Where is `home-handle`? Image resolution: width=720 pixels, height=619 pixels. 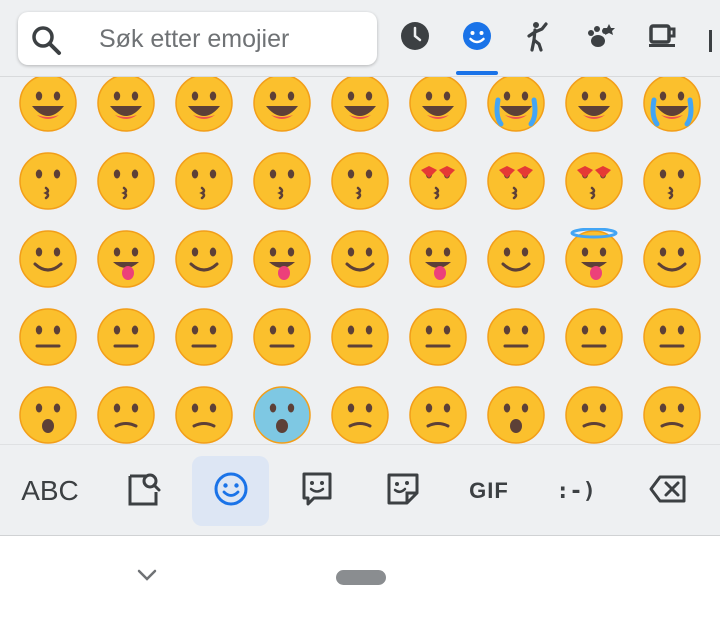 home-handle is located at coordinates (361, 577).